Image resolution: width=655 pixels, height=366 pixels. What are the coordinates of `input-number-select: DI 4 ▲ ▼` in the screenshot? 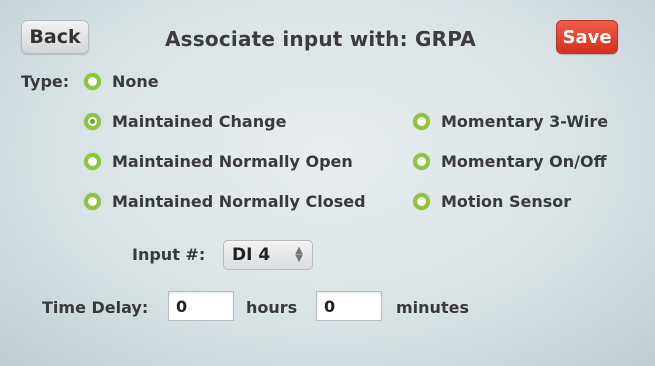 It's located at (268, 255).